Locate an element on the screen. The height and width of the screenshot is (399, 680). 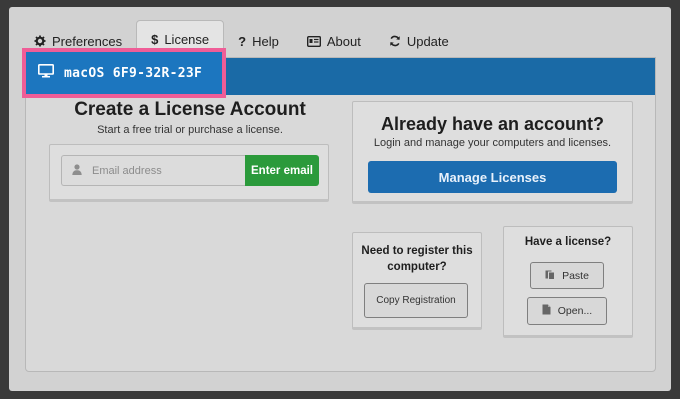
tab-update: Update is located at coordinates (419, 41).